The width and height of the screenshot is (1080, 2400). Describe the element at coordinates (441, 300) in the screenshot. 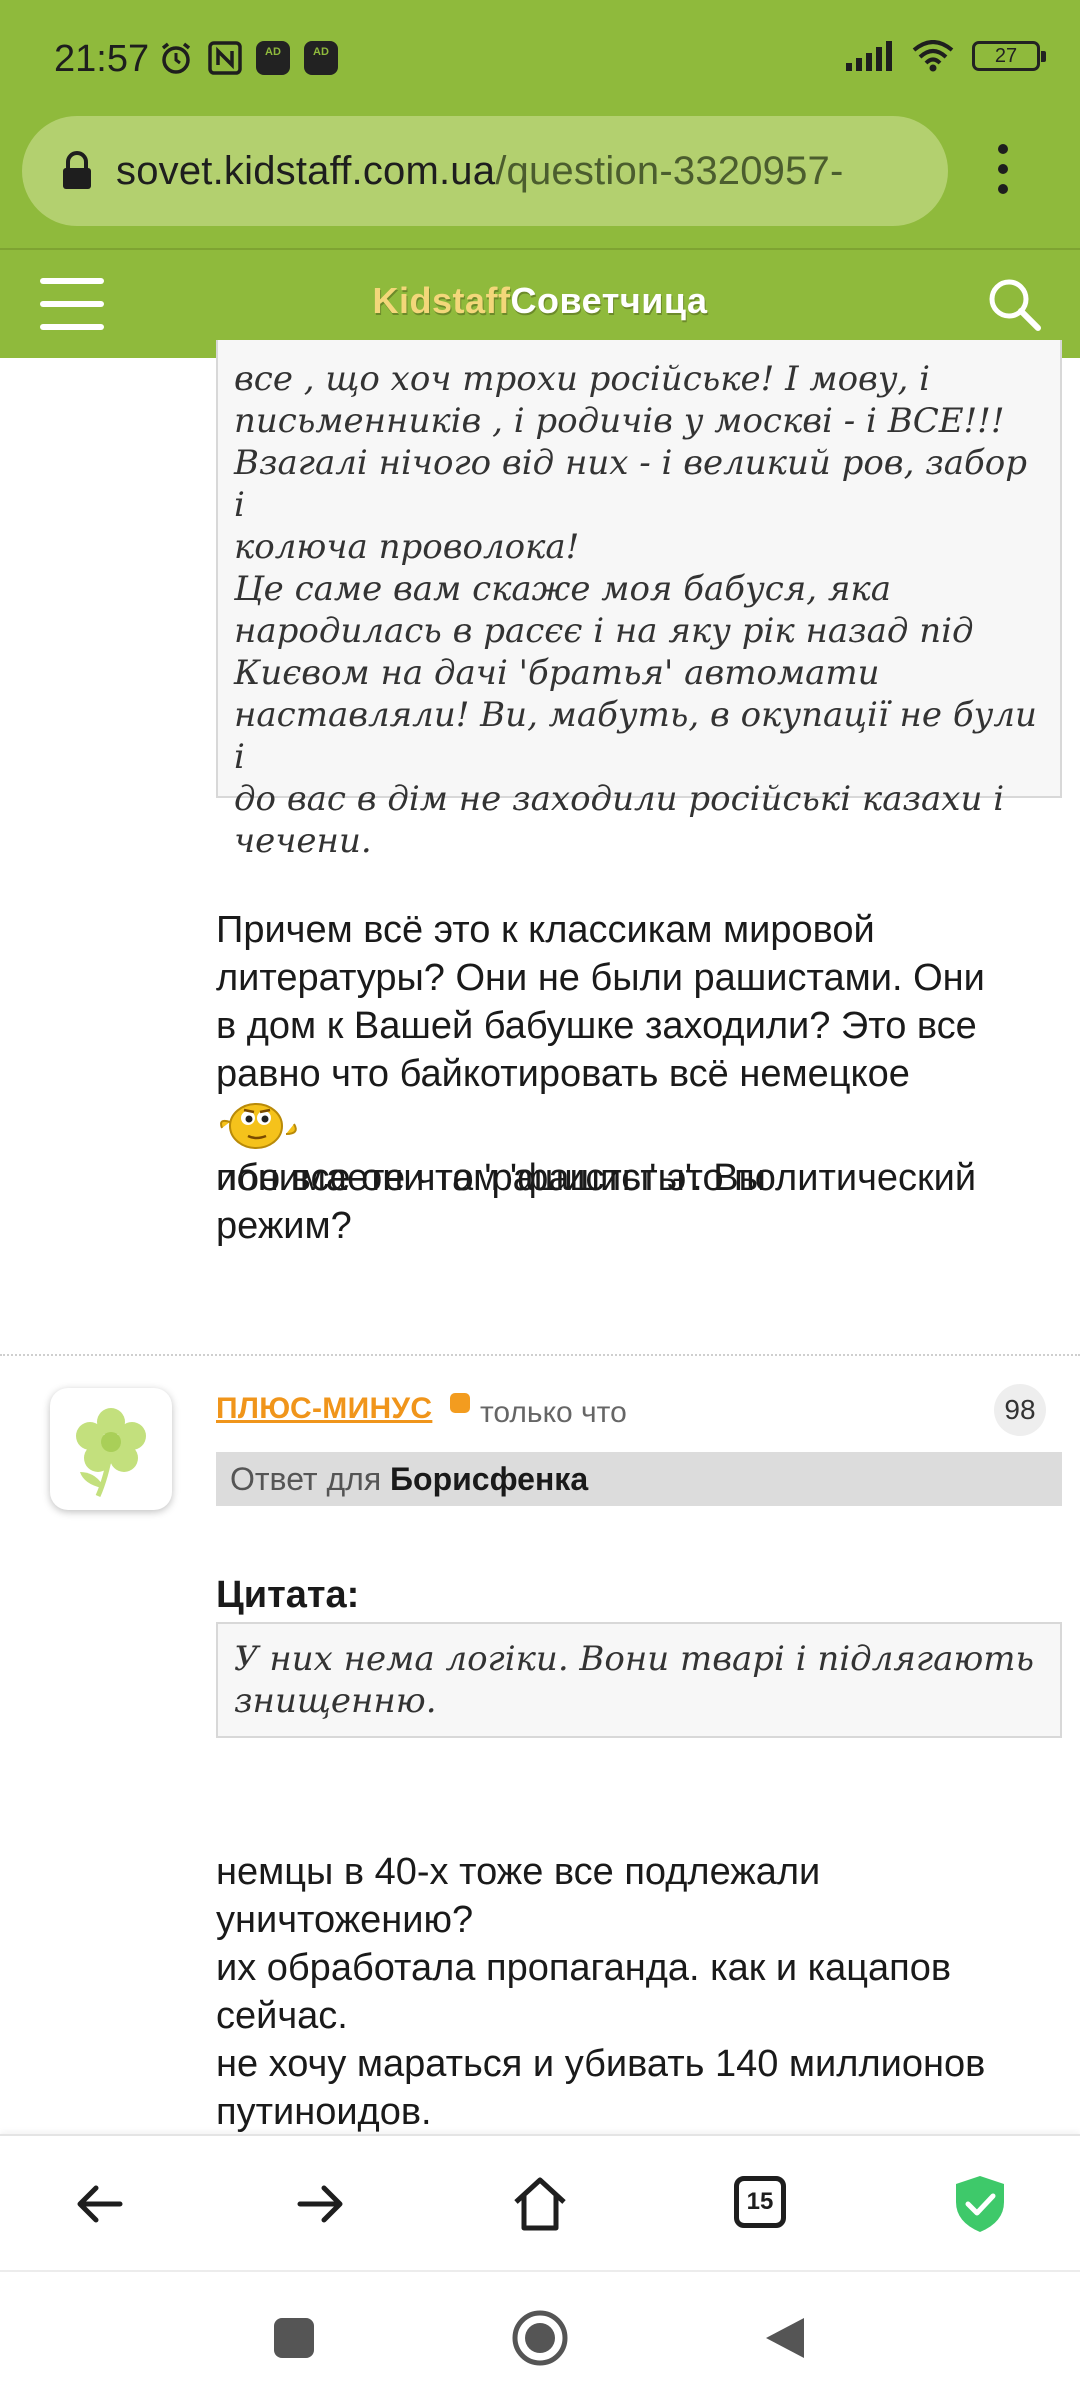

I see `logo-part-1: Kidstaff` at that location.